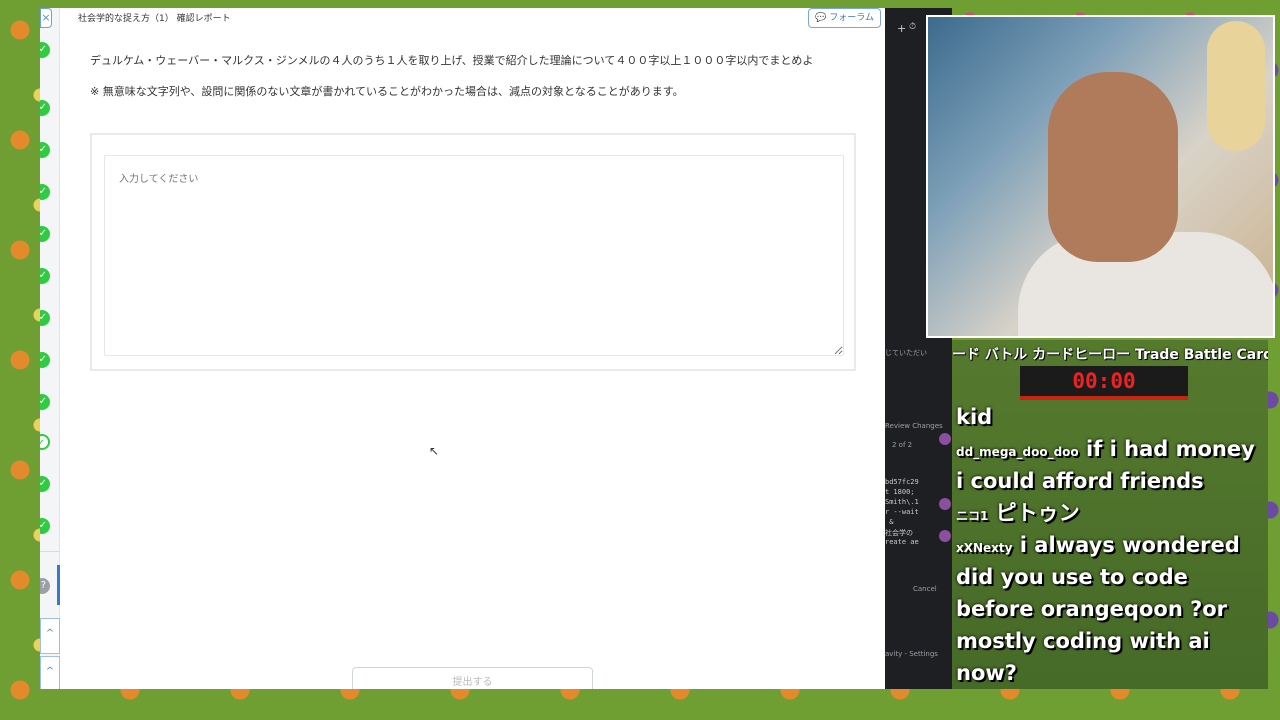  What do you see at coordinates (906, 353) in the screenshot?
I see `ide-partial-text: じていただい` at bounding box center [906, 353].